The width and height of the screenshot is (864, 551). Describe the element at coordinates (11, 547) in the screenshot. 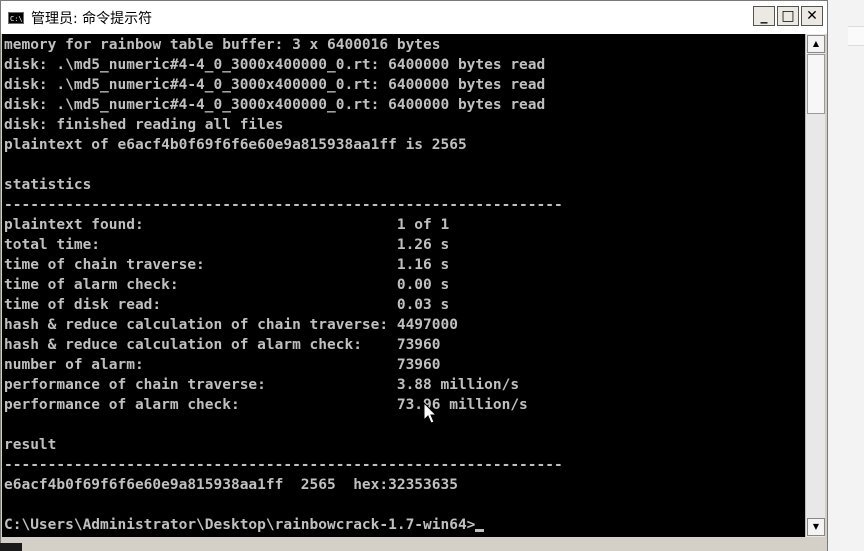

I see `taskbar-edge` at that location.